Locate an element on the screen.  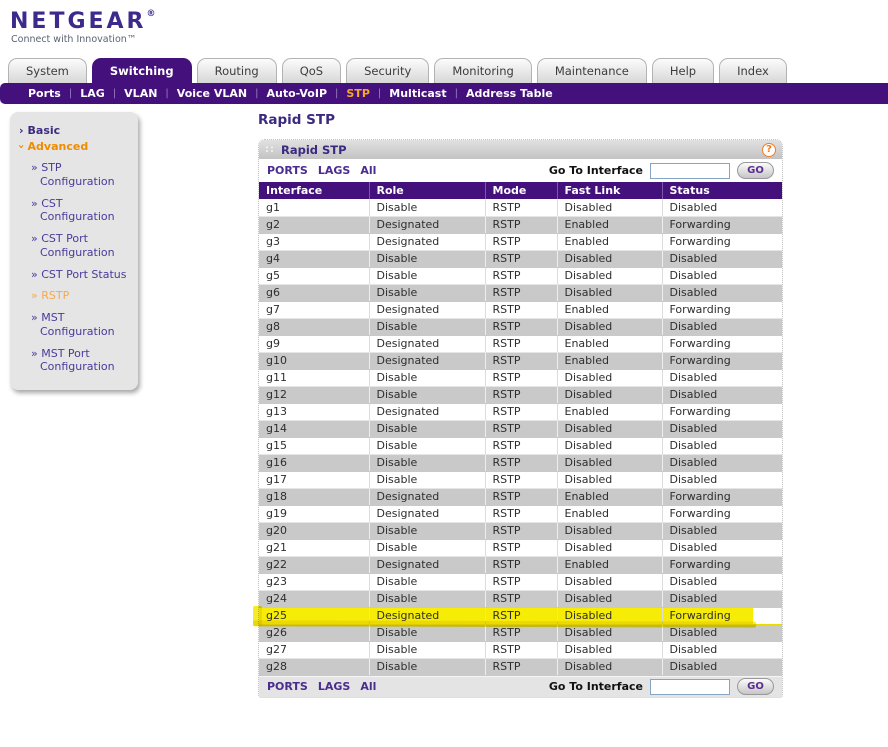
table-row: g17 Disable RSTP Disabled Disabled is located at coordinates (520, 480).